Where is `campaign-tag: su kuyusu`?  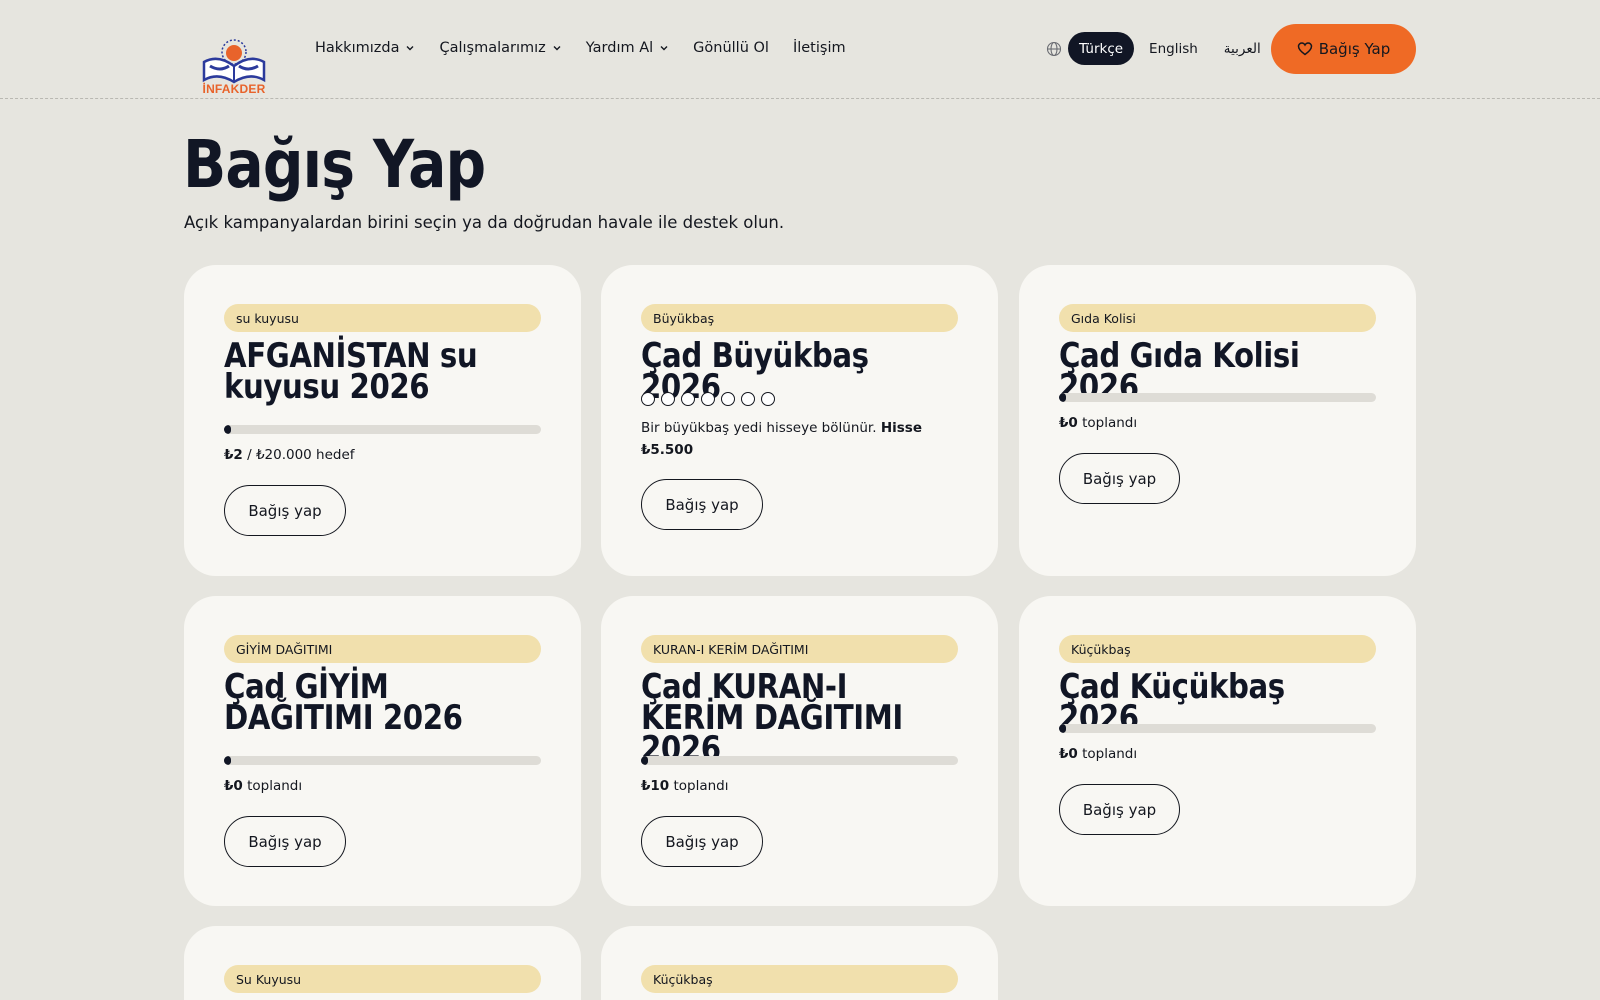
campaign-tag: su kuyusu is located at coordinates (382, 318).